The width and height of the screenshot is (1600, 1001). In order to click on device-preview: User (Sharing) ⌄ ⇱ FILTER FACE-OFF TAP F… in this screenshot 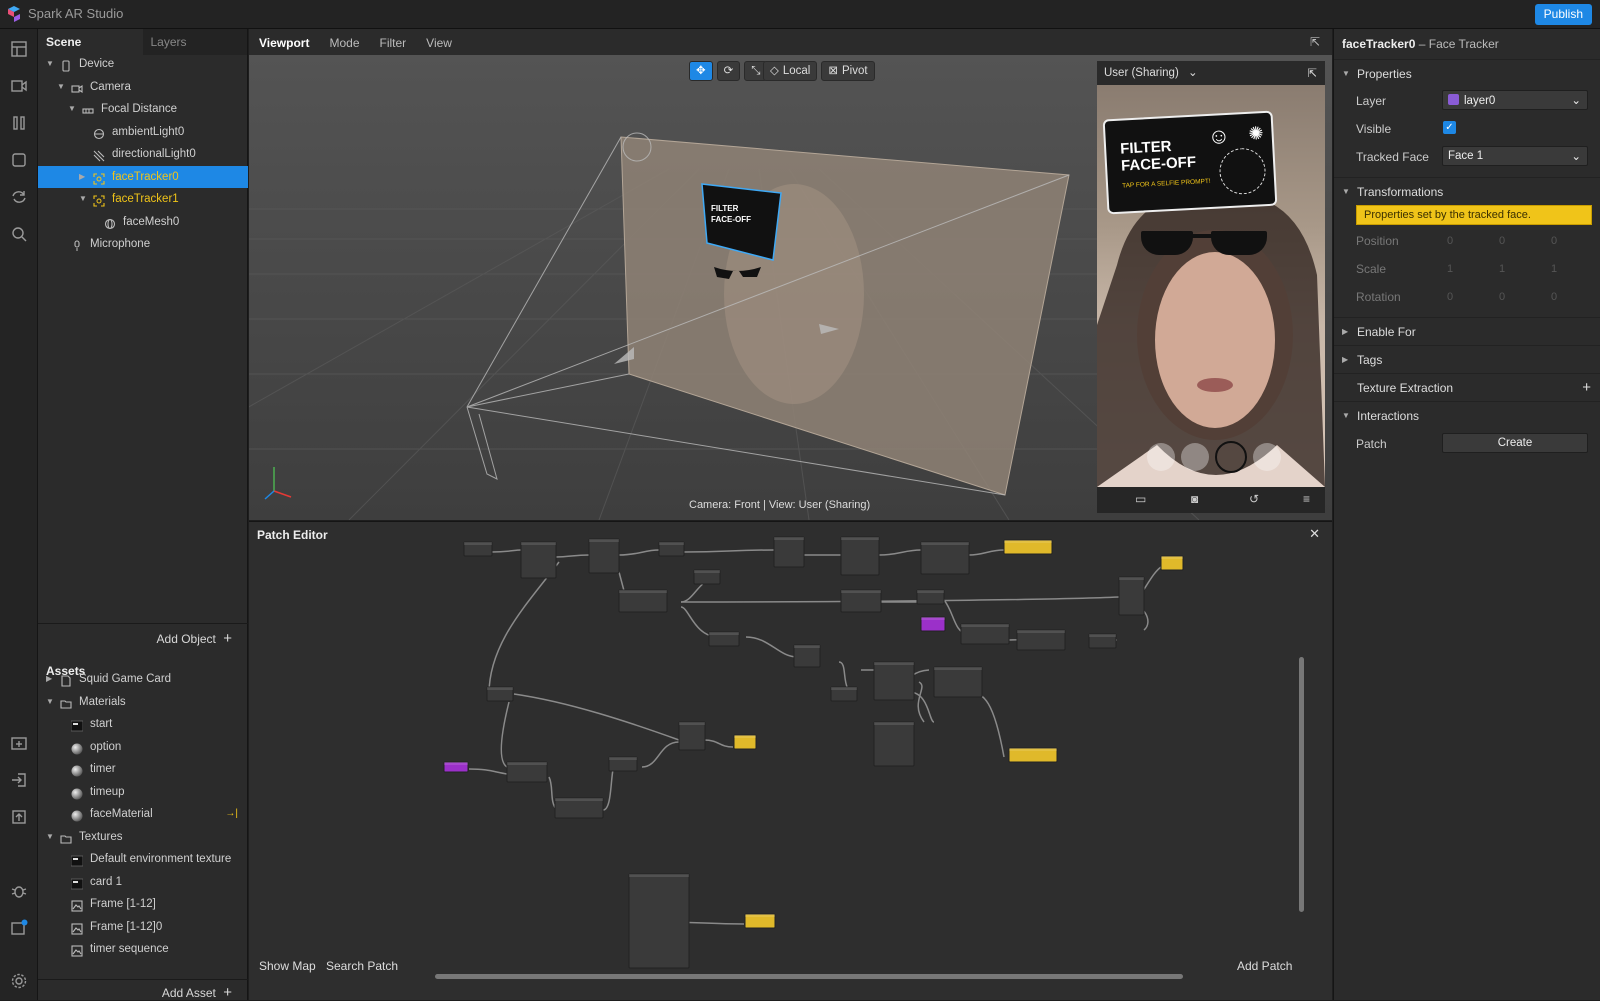, I will do `click(1211, 287)`.